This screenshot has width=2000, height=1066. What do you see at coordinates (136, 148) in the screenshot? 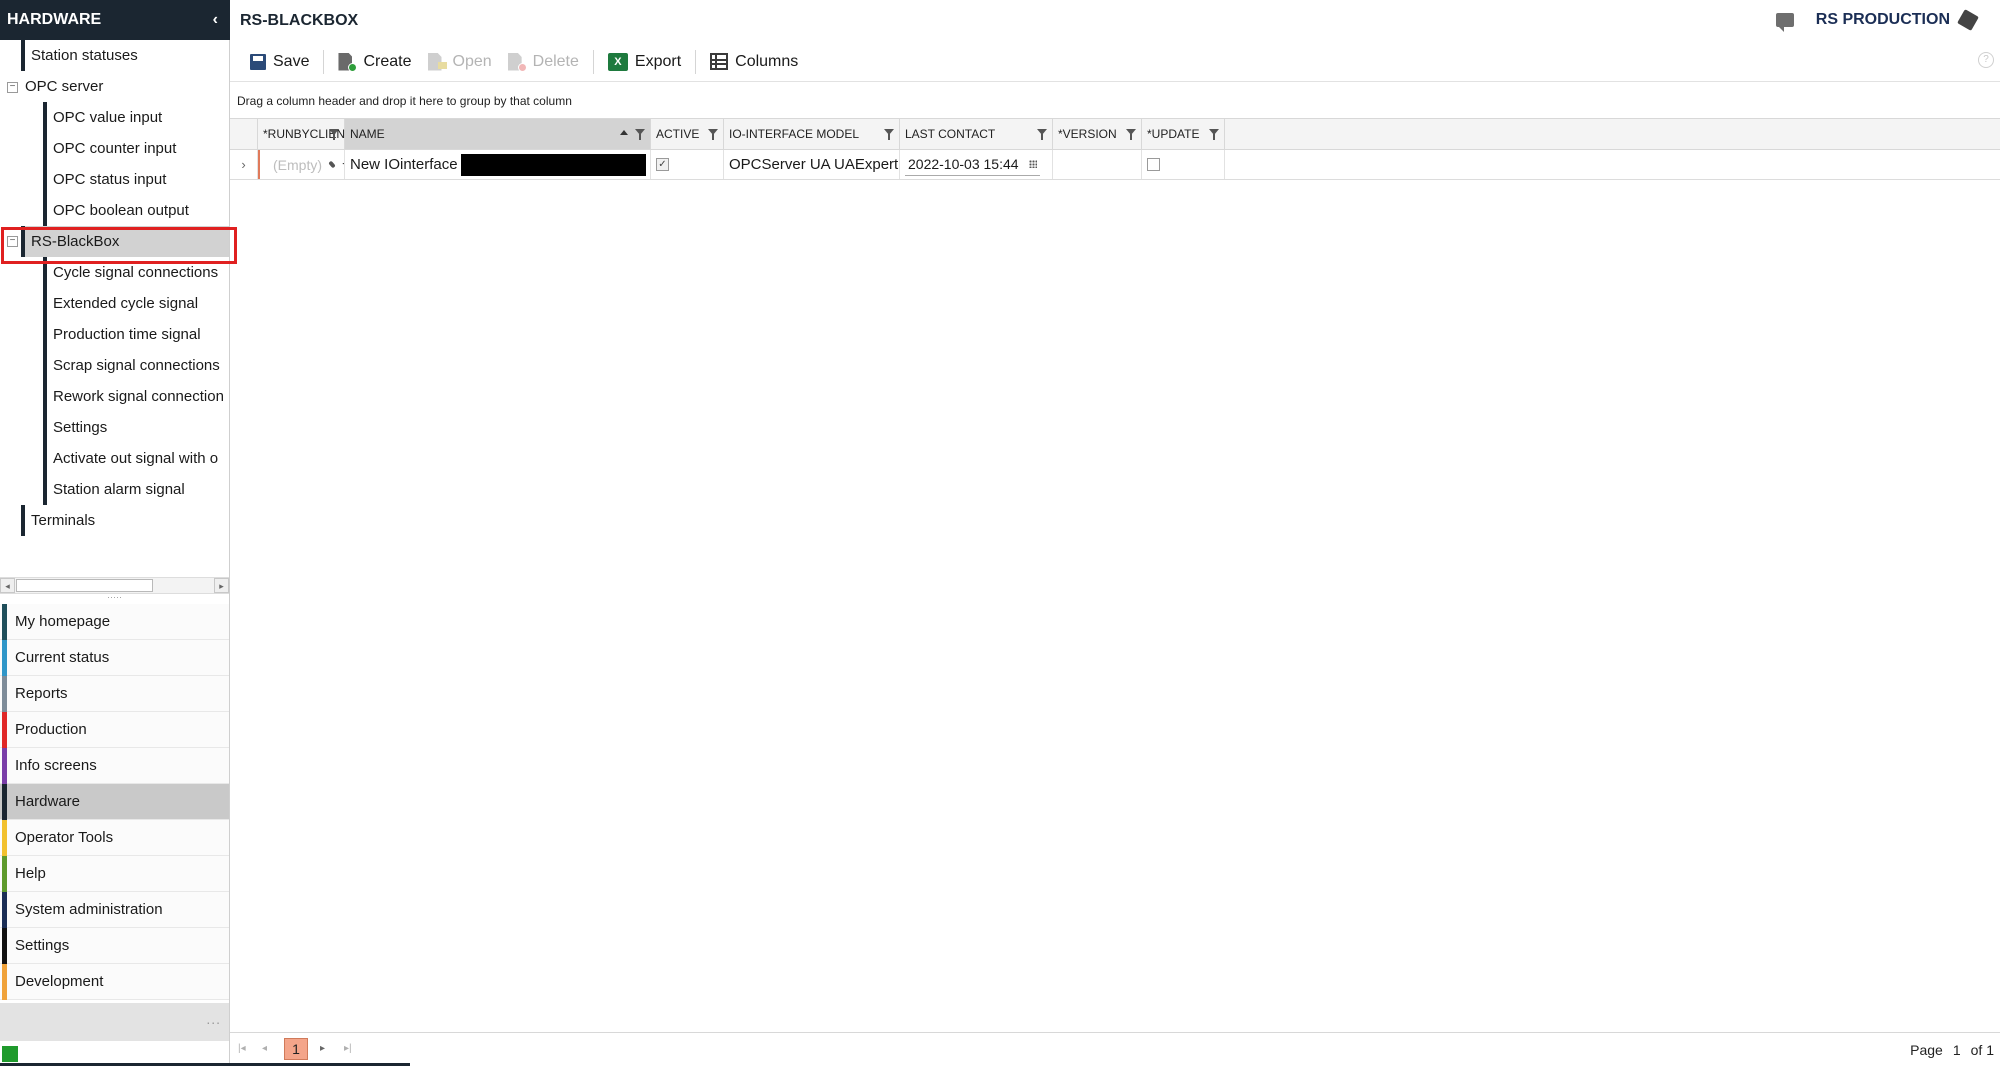
I see `tree-item-opc-counter-input: OPC counter input` at bounding box center [136, 148].